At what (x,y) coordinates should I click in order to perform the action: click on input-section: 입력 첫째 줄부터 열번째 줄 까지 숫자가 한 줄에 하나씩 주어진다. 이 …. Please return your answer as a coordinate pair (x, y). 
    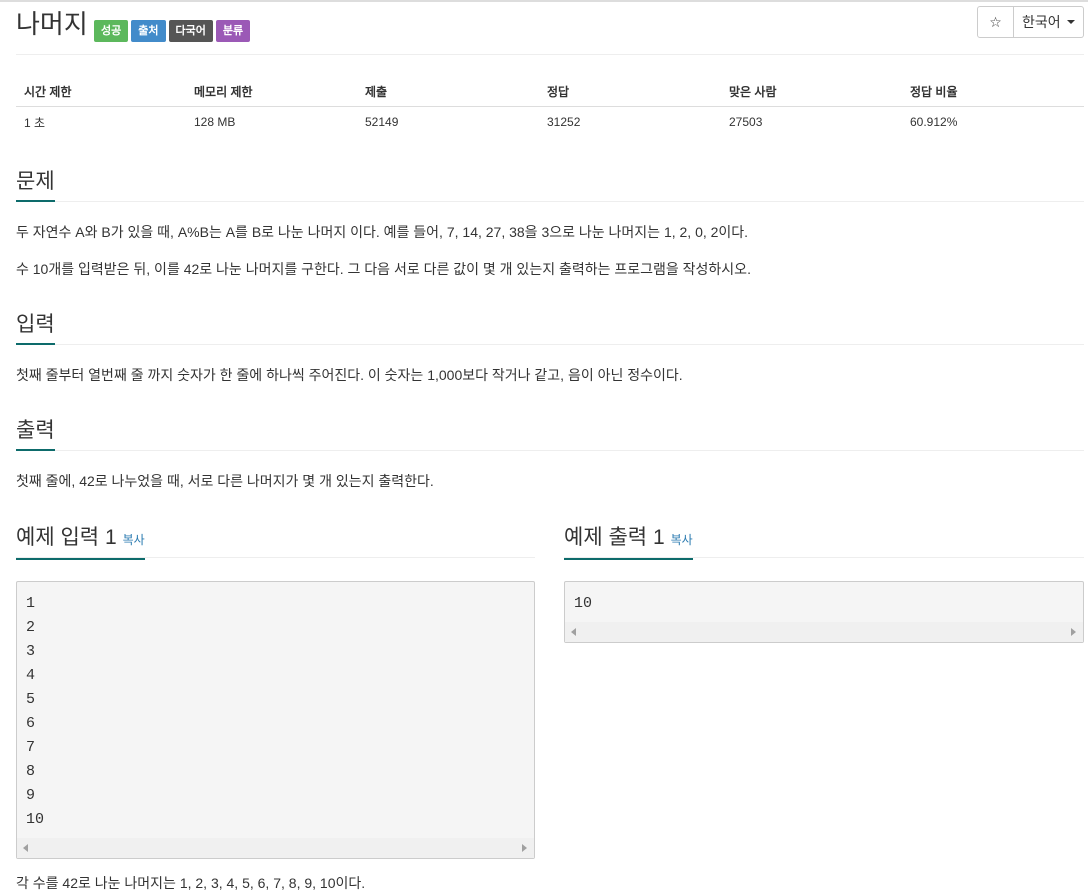
    Looking at the image, I should click on (550, 356).